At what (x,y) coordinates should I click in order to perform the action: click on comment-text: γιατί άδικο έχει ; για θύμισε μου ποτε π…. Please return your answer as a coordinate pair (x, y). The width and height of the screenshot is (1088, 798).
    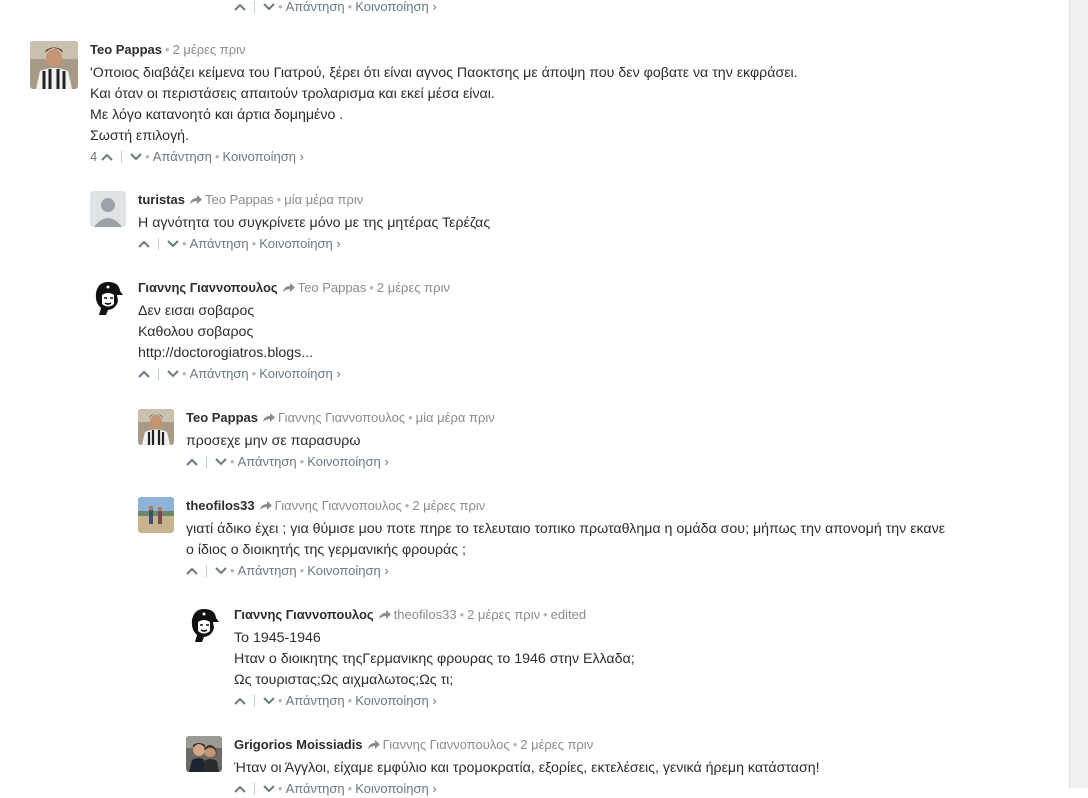
    Looking at the image, I should click on (565, 540).